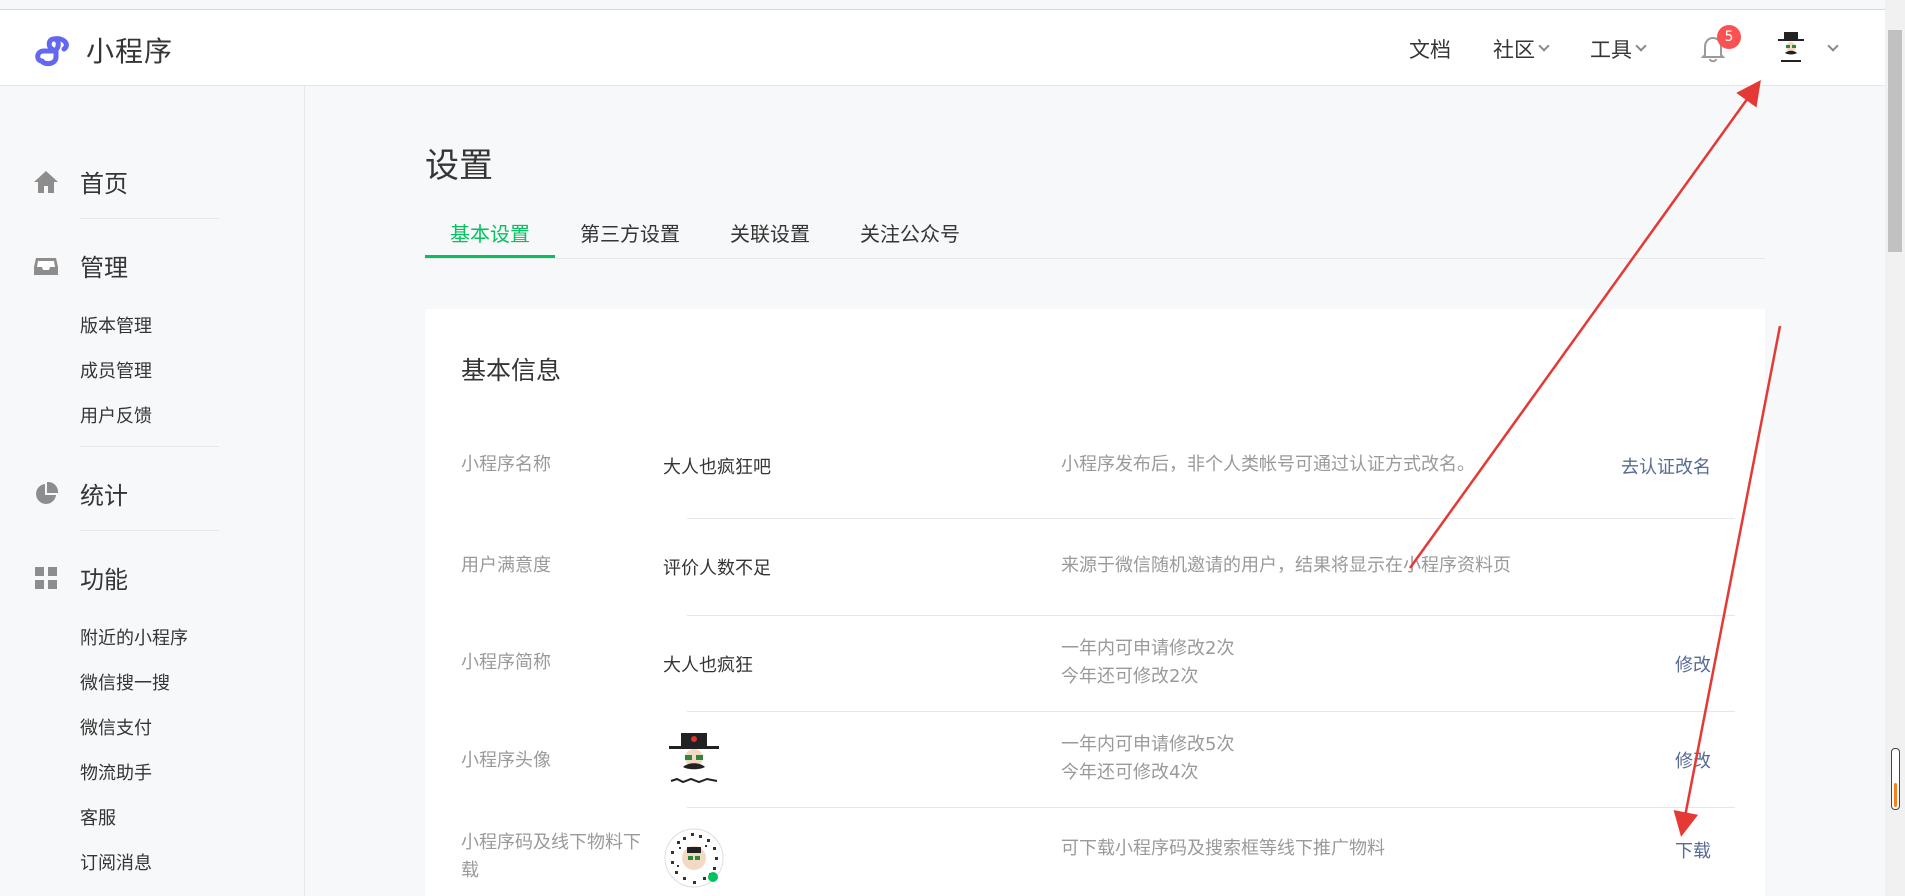 The width and height of the screenshot is (1905, 896). Describe the element at coordinates (1514, 49) in the screenshot. I see `nav-community-label: 社区` at that location.